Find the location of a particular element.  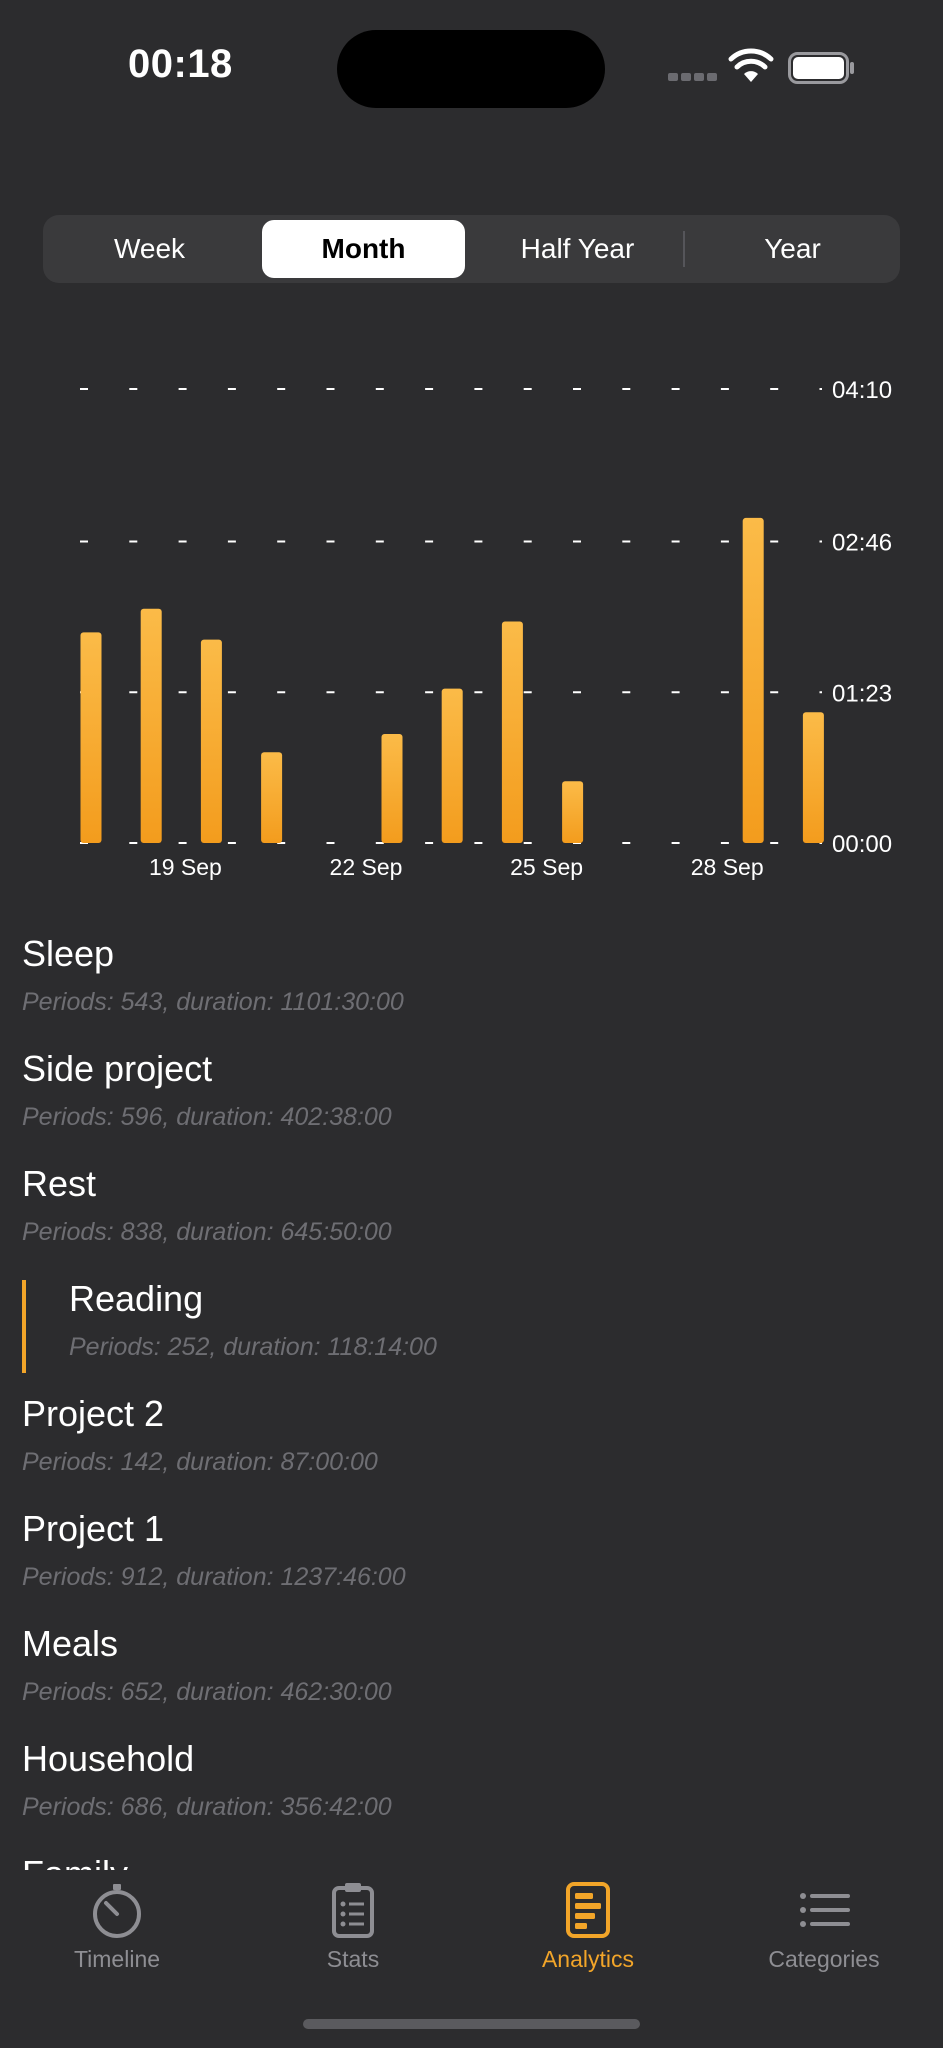

x-tick-label: 19 Sep is located at coordinates (185, 867).